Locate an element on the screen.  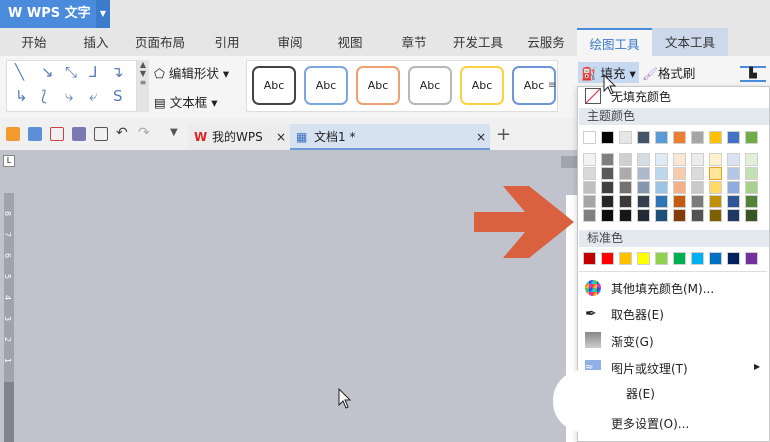
no-fill-item: 无填充颜色 is located at coordinates (641, 96).